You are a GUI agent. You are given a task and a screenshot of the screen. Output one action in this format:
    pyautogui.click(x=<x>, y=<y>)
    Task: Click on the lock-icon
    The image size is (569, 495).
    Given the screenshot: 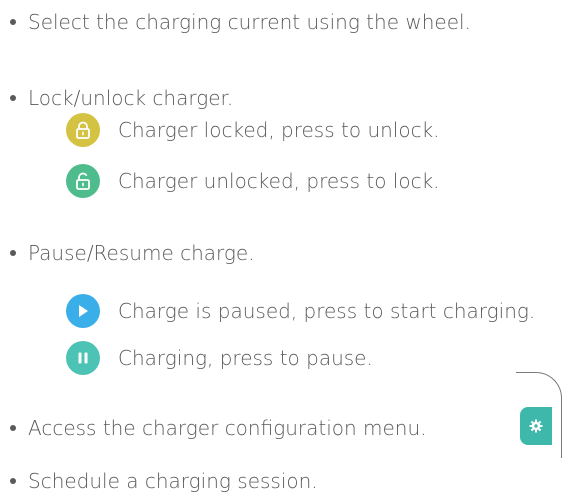 What is the action you would take?
    pyautogui.click(x=83, y=130)
    